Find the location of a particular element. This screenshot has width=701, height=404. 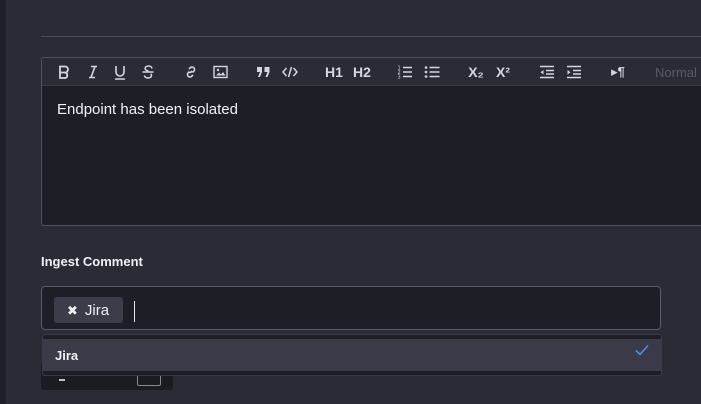

blockquote-button is located at coordinates (263, 72).